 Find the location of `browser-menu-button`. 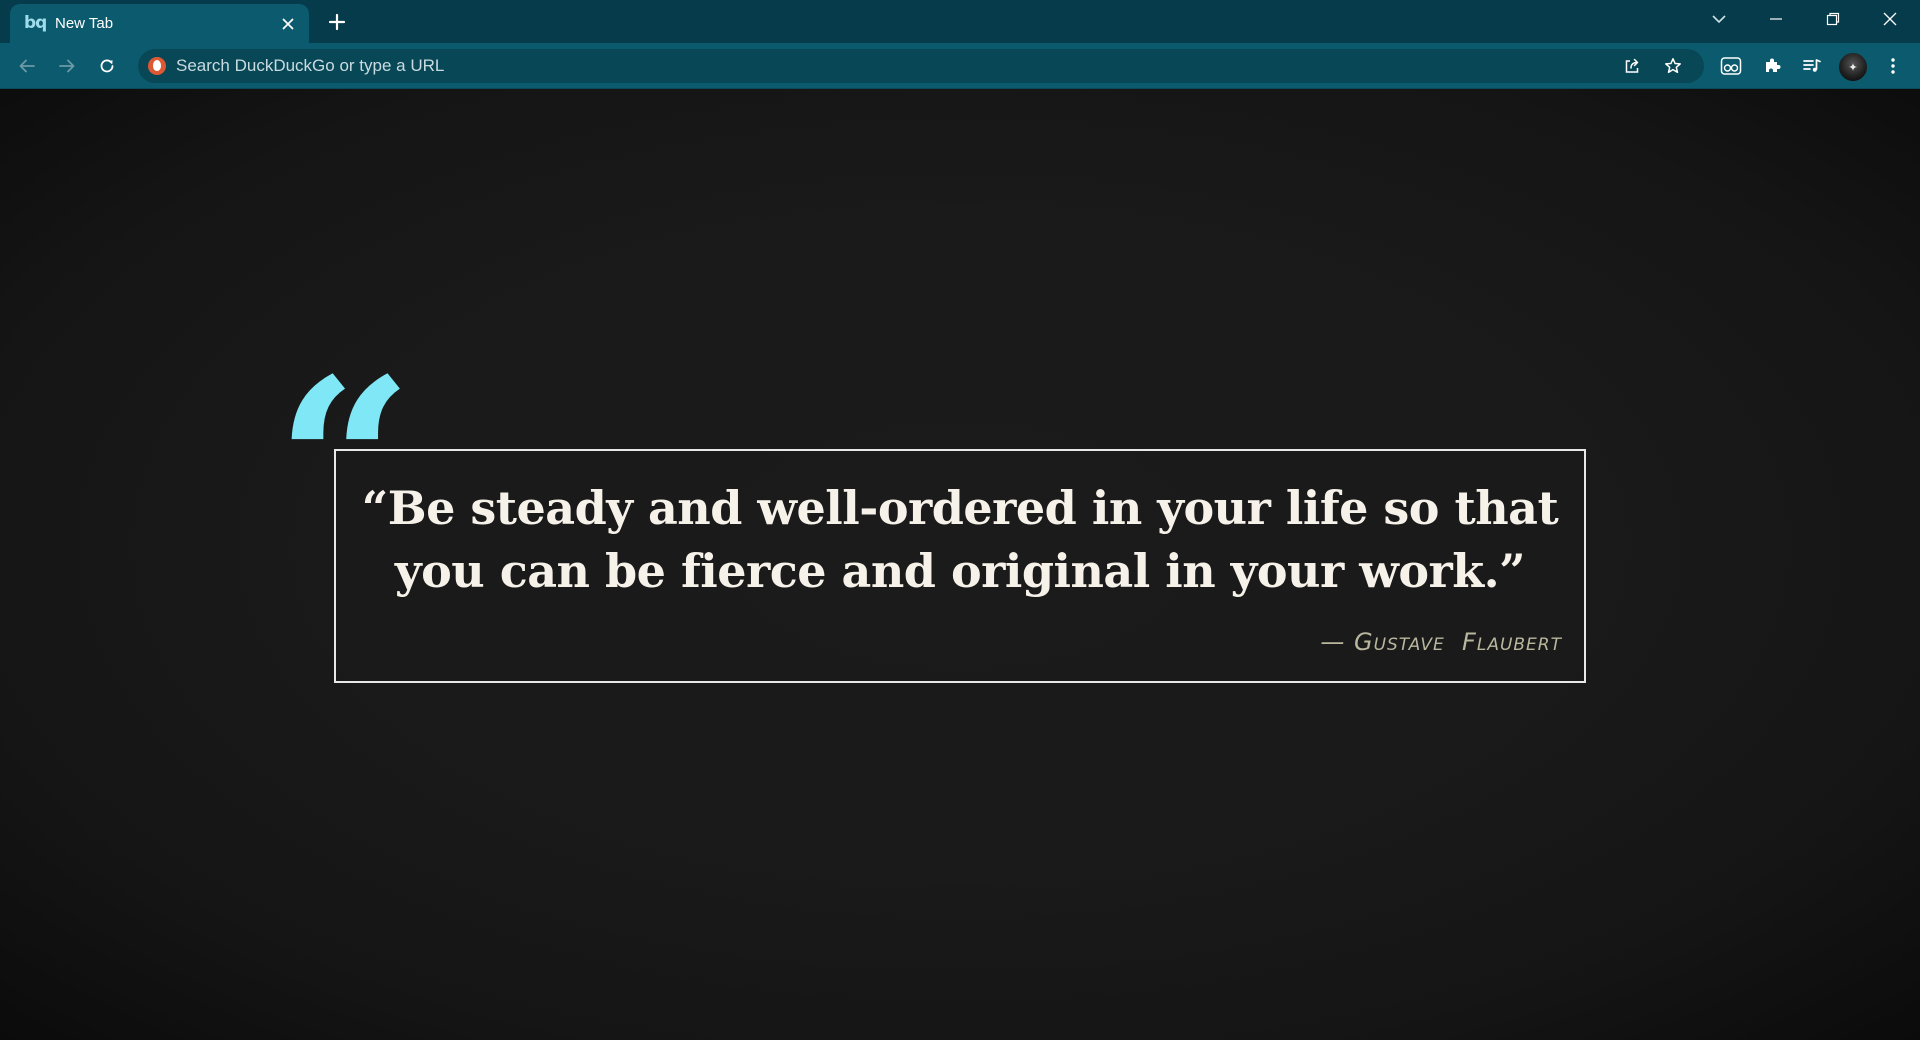

browser-menu-button is located at coordinates (1893, 66).